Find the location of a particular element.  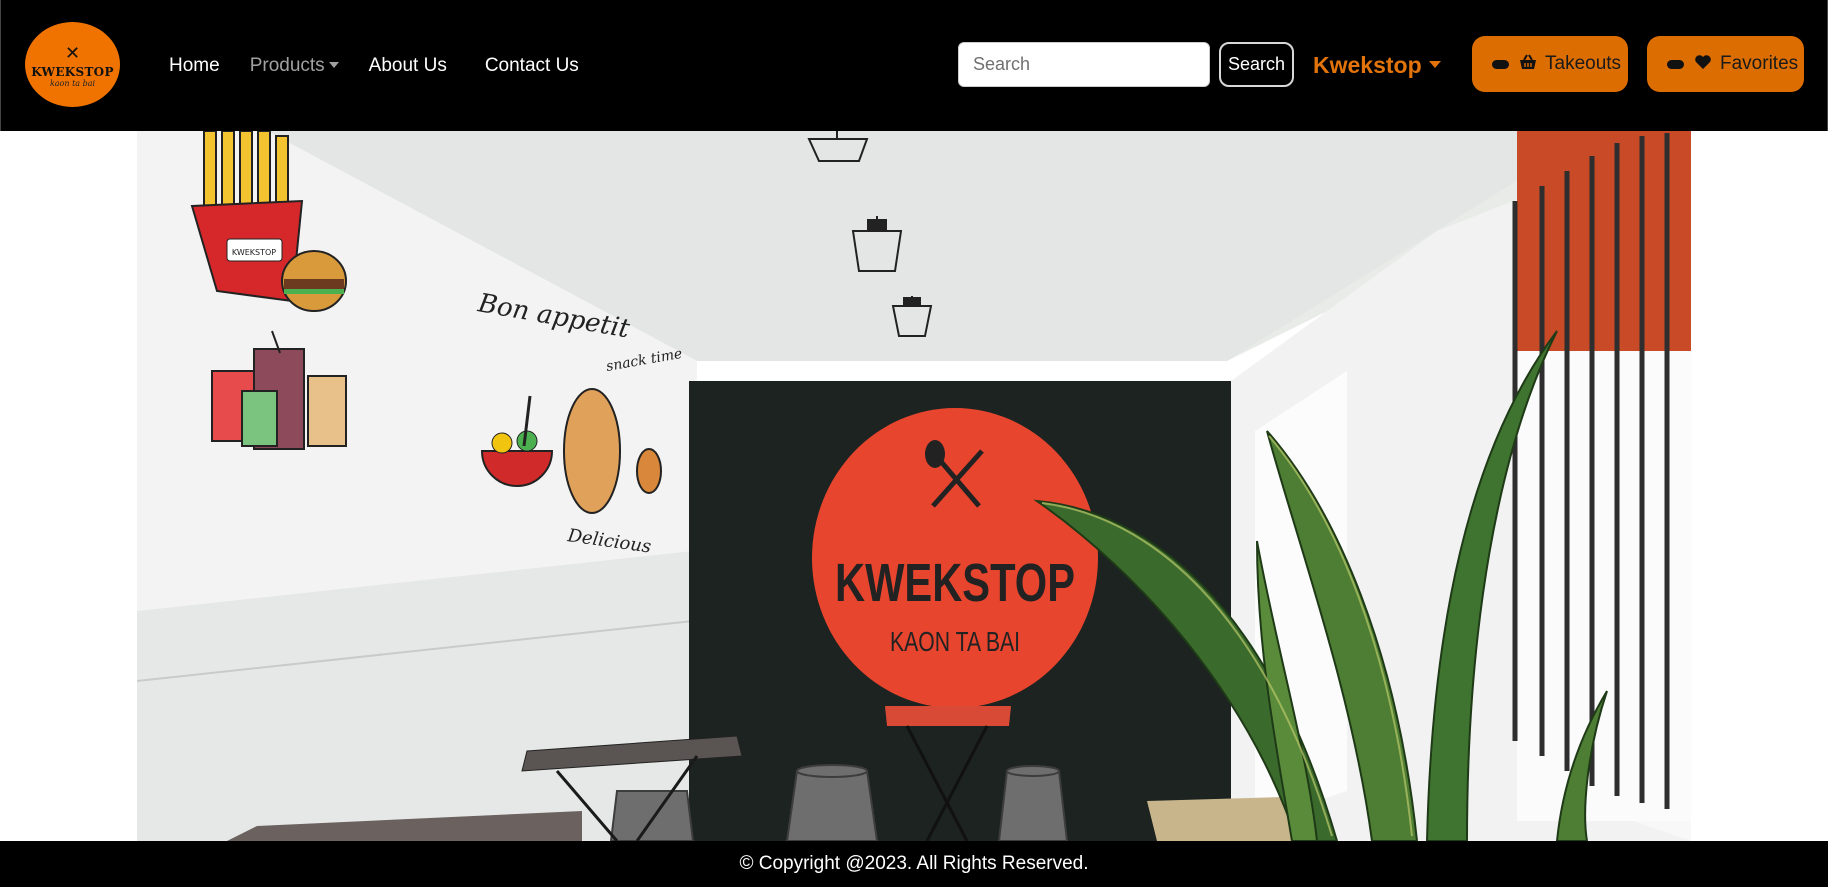

nav-products-label: Products is located at coordinates (287, 65).